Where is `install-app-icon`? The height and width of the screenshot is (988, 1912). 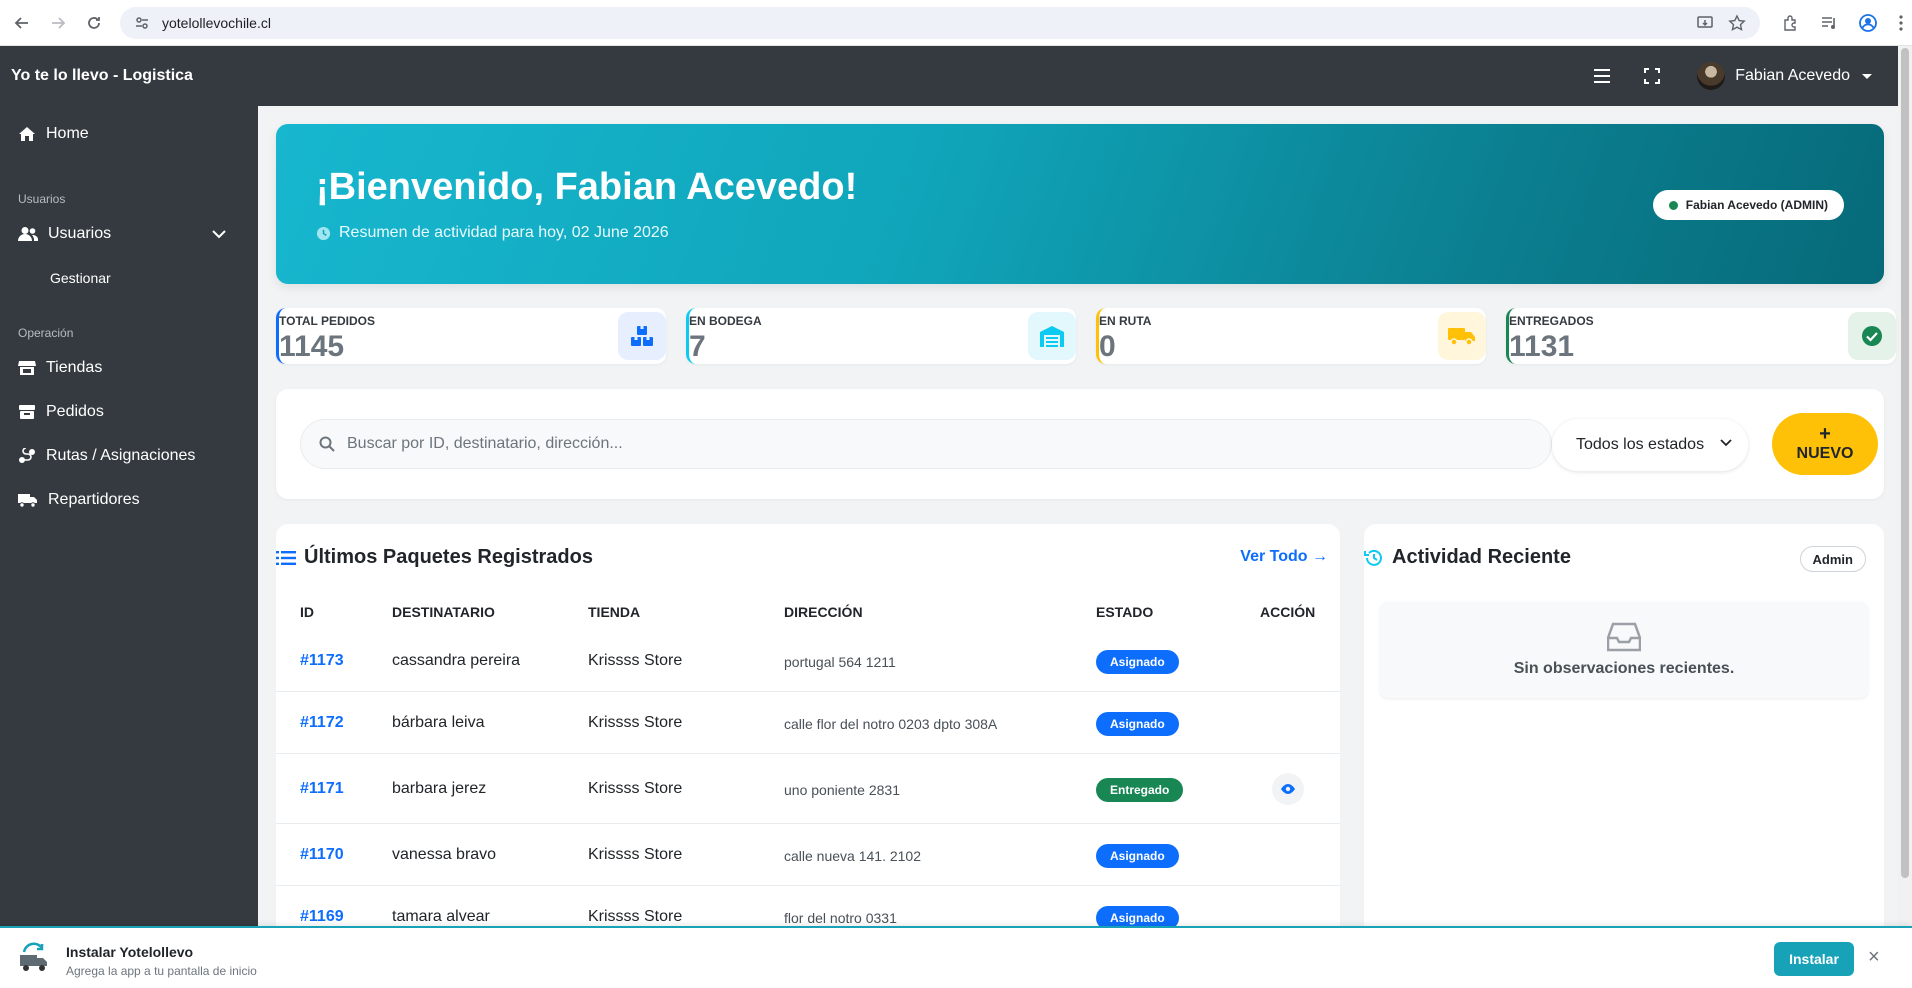
install-app-icon is located at coordinates (1705, 23).